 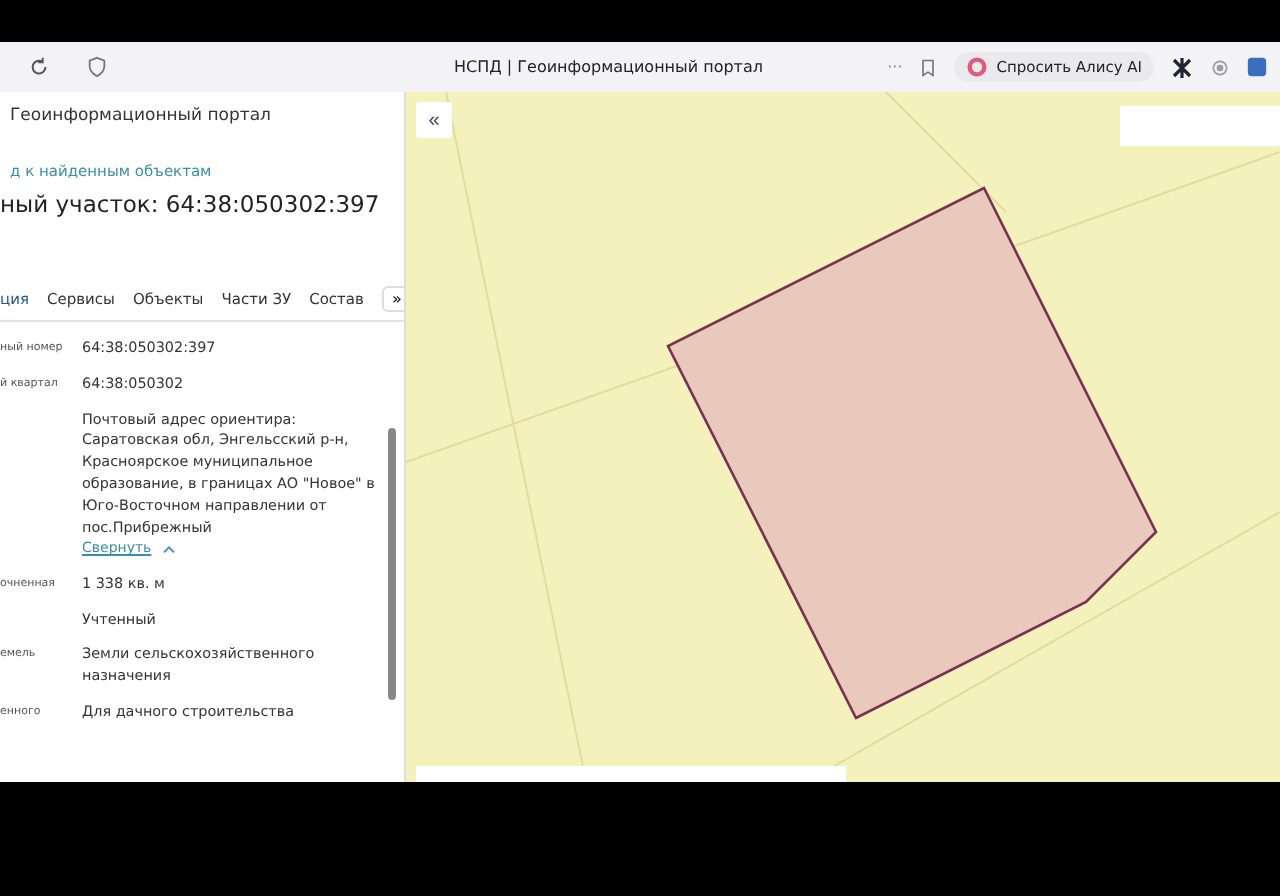 I want to click on tabs-more-button: », so click(x=392, y=299).